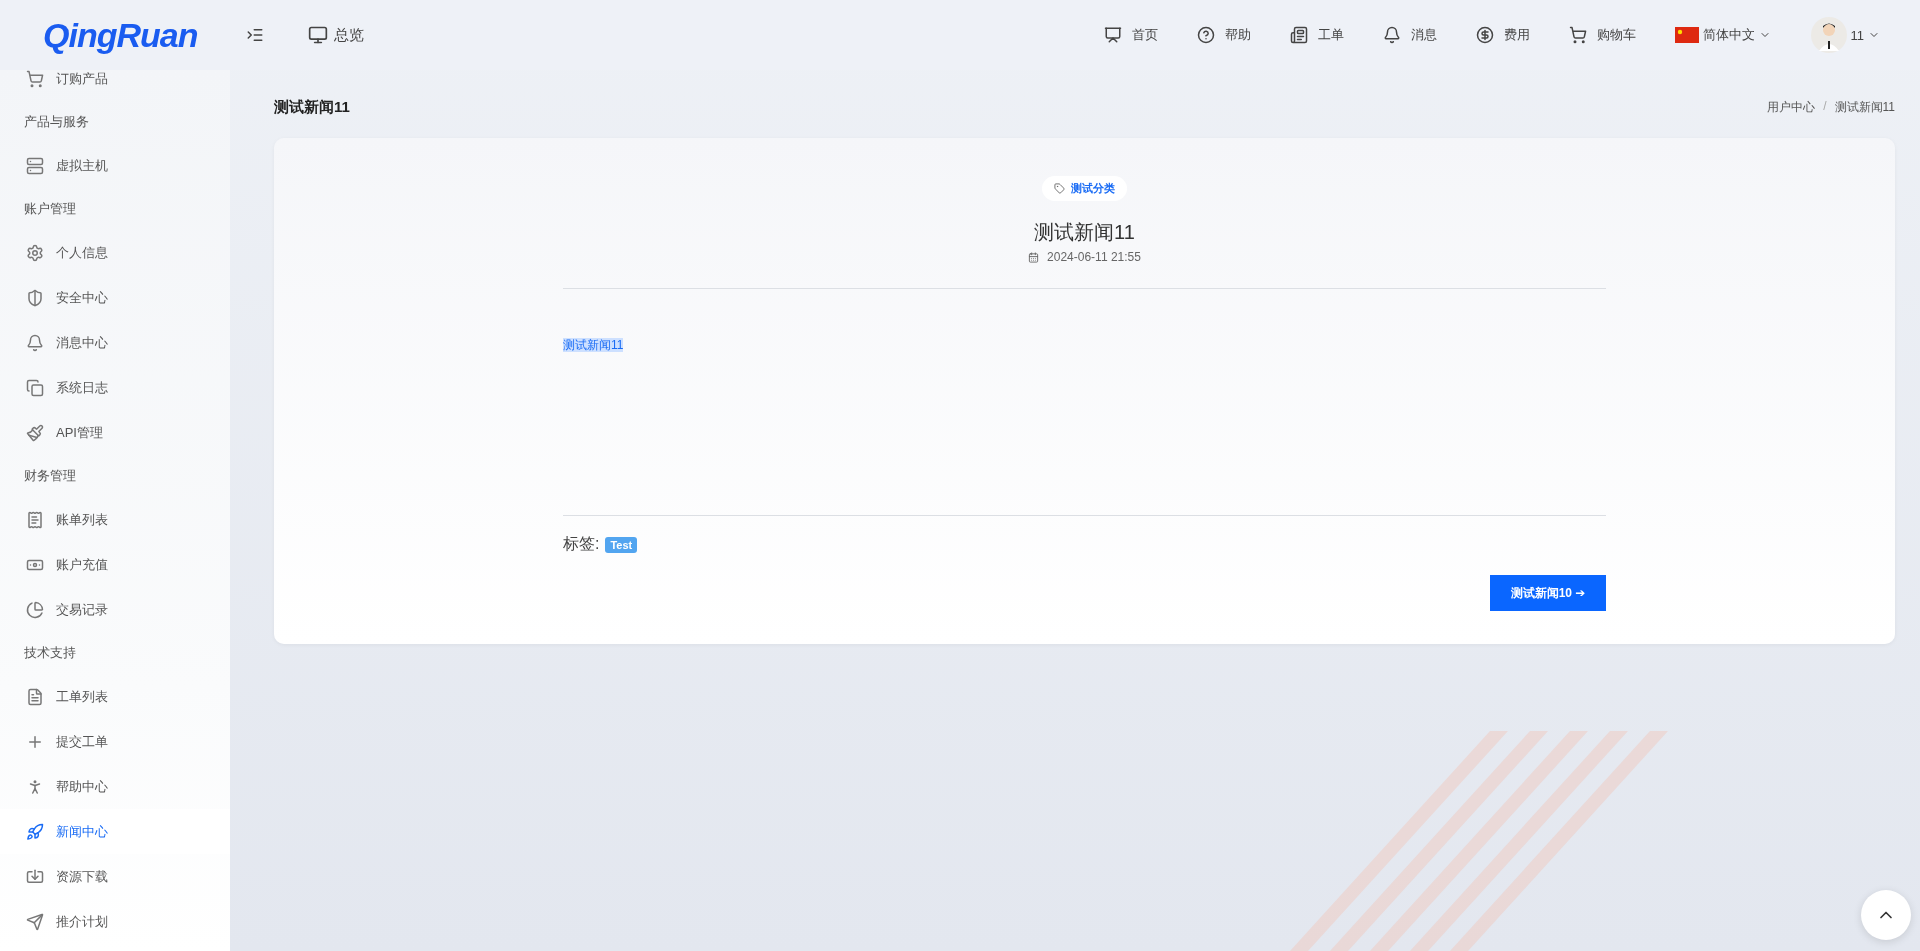 The width and height of the screenshot is (1920, 951). I want to click on sidebar-item: 交易记录, so click(115, 609).